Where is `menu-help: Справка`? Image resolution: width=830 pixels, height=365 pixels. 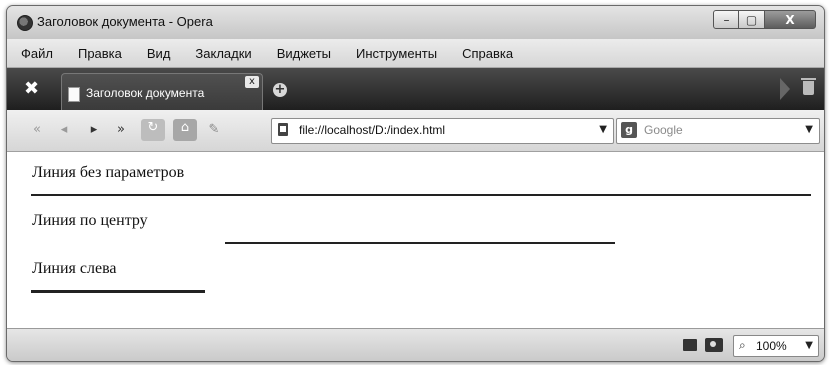 menu-help: Справка is located at coordinates (487, 53).